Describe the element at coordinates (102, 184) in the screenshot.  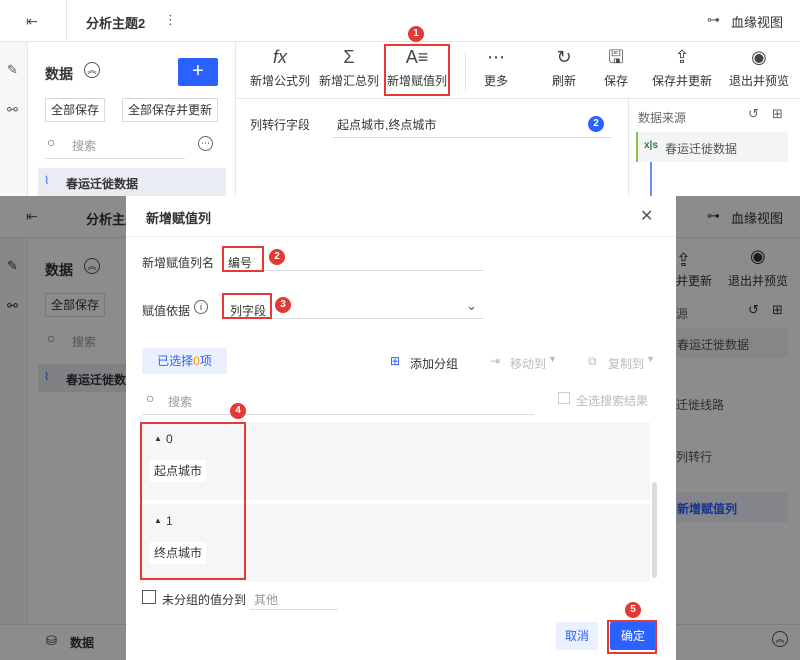
I see `dataset-label: 春运迁徙数据` at that location.